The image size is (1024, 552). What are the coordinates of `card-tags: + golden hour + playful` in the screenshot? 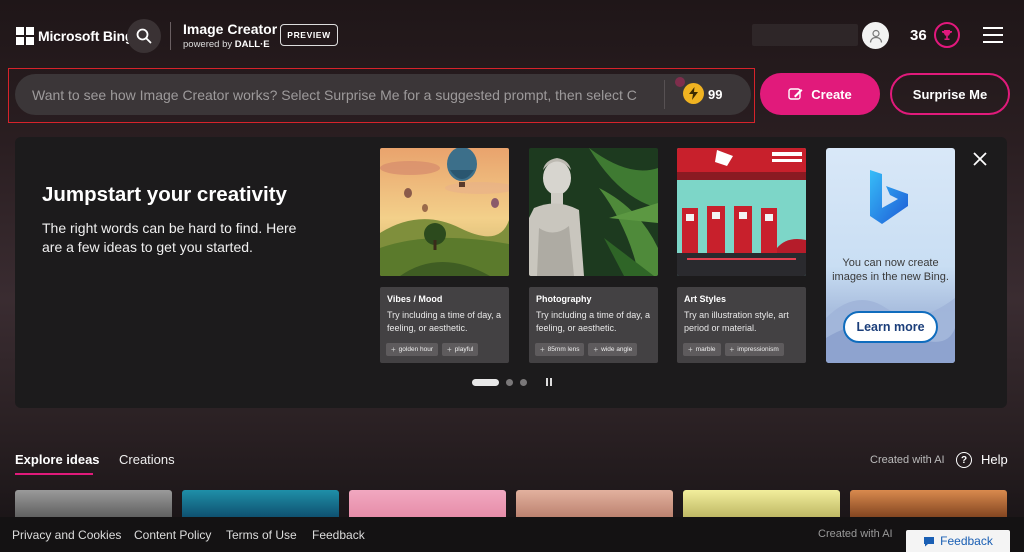 It's located at (432, 349).